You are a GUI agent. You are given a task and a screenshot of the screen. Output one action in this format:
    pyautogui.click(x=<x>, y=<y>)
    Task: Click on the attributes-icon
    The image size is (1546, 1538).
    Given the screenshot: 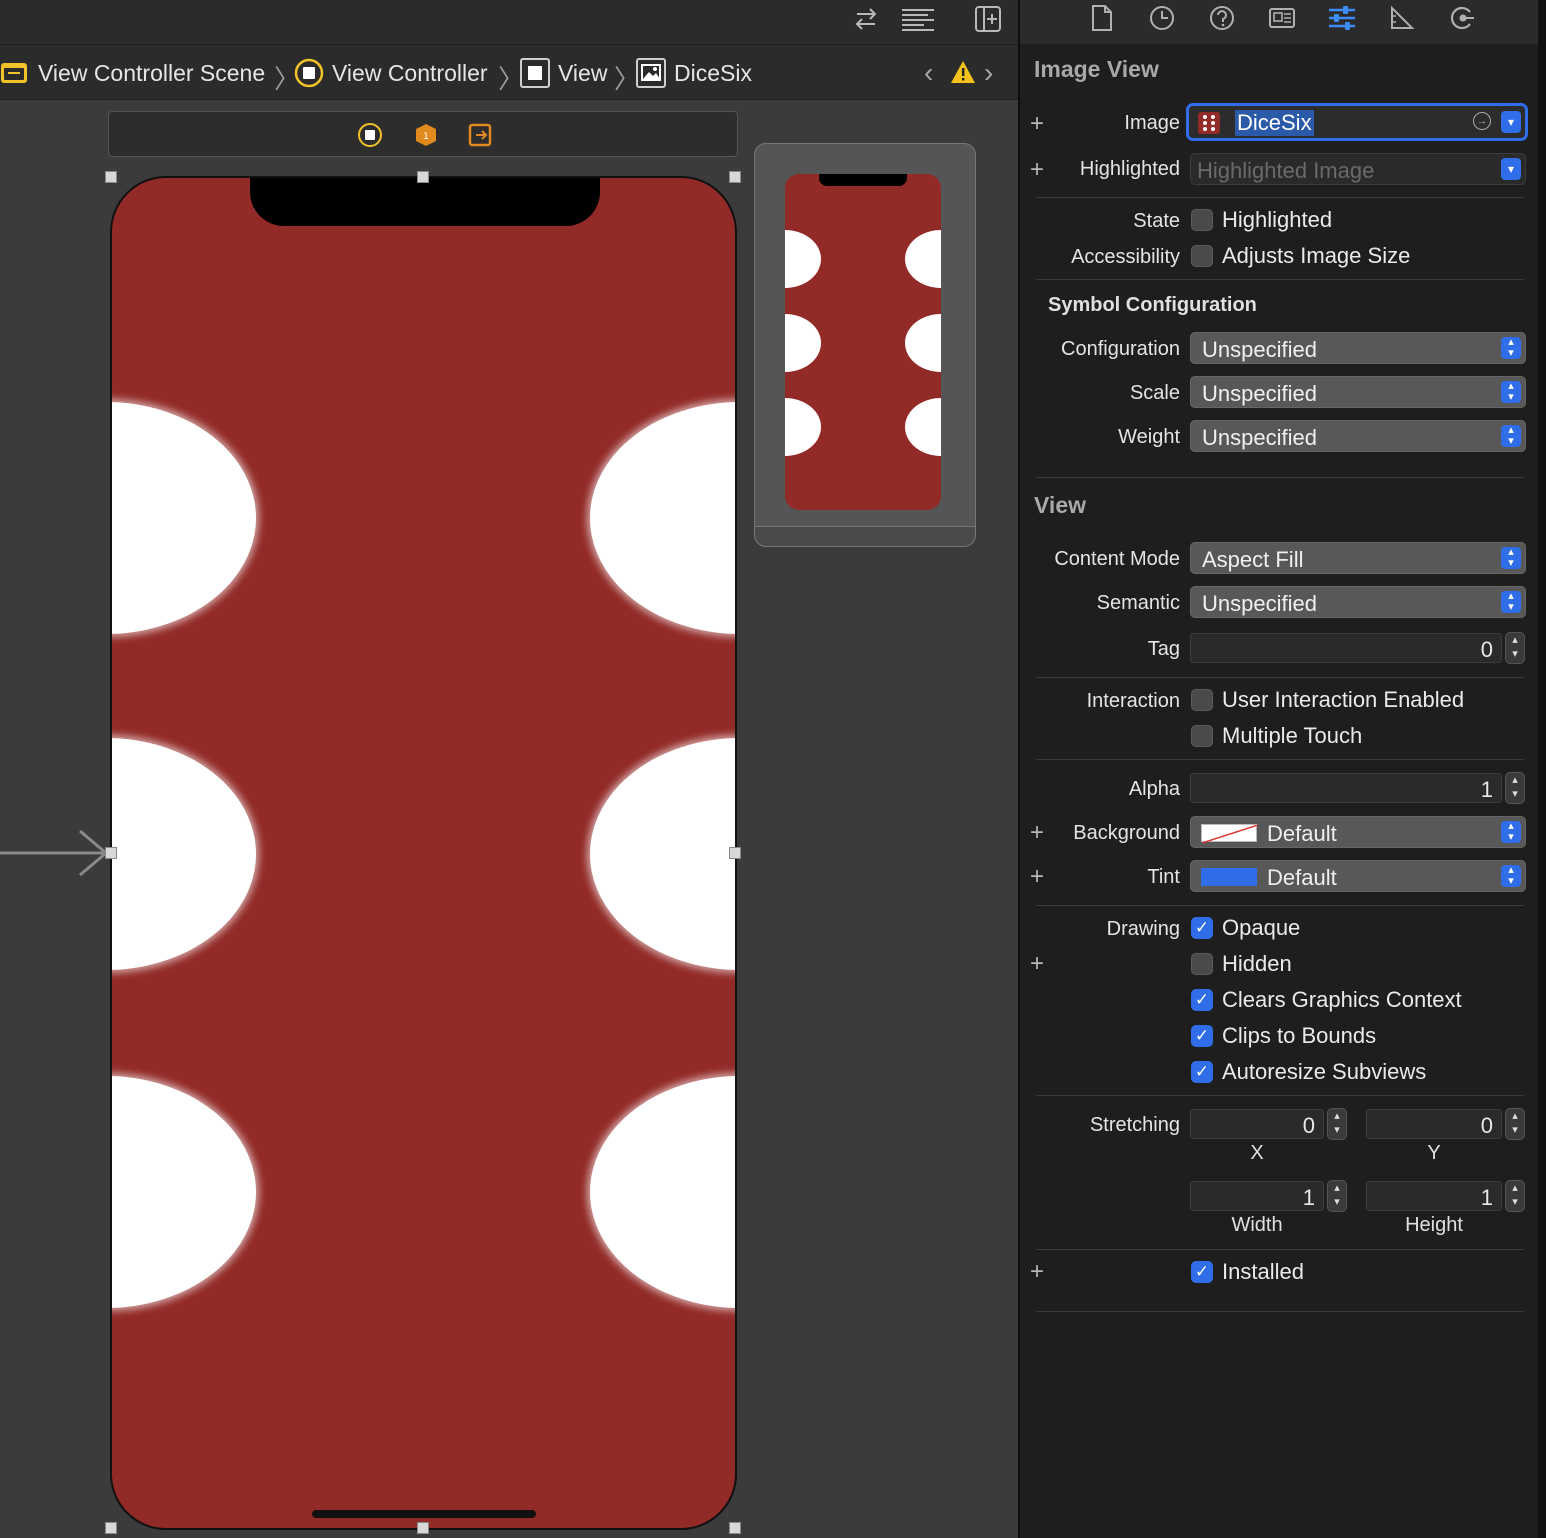 What is the action you would take?
    pyautogui.click(x=1342, y=19)
    